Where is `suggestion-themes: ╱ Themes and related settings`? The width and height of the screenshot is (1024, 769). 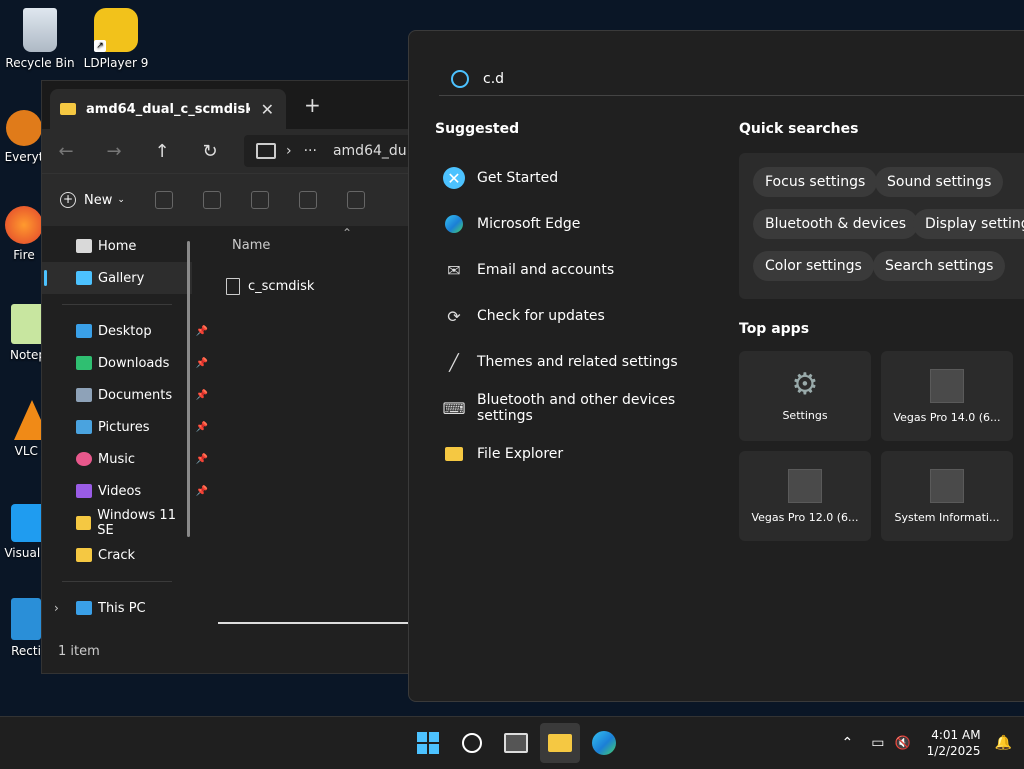 suggestion-themes: ╱ Themes and related settings is located at coordinates (583, 362).